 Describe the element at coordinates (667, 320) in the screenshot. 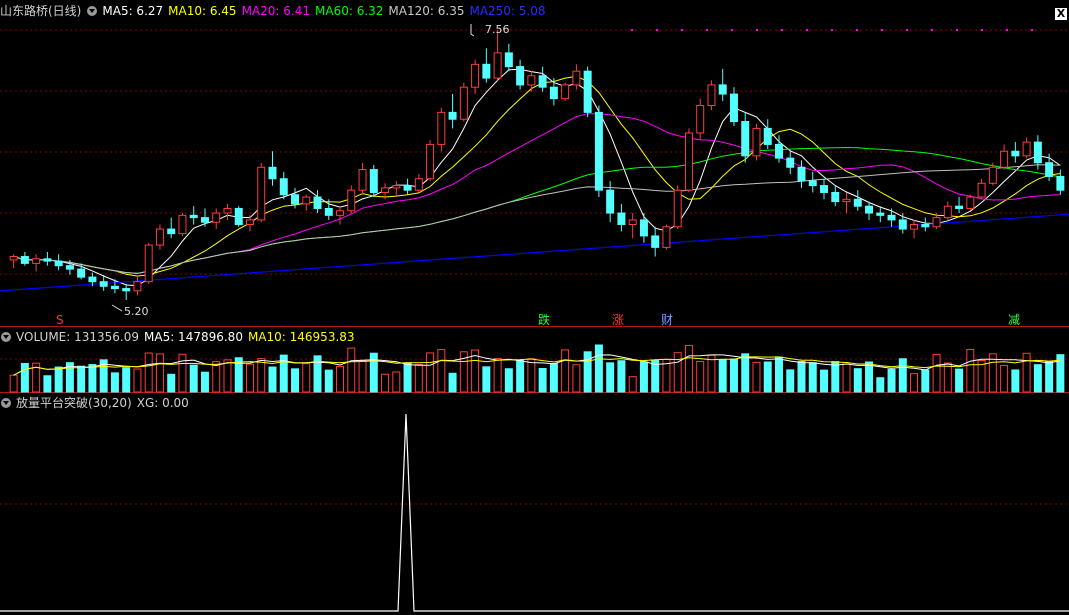

I see `signal-cai: 财` at that location.